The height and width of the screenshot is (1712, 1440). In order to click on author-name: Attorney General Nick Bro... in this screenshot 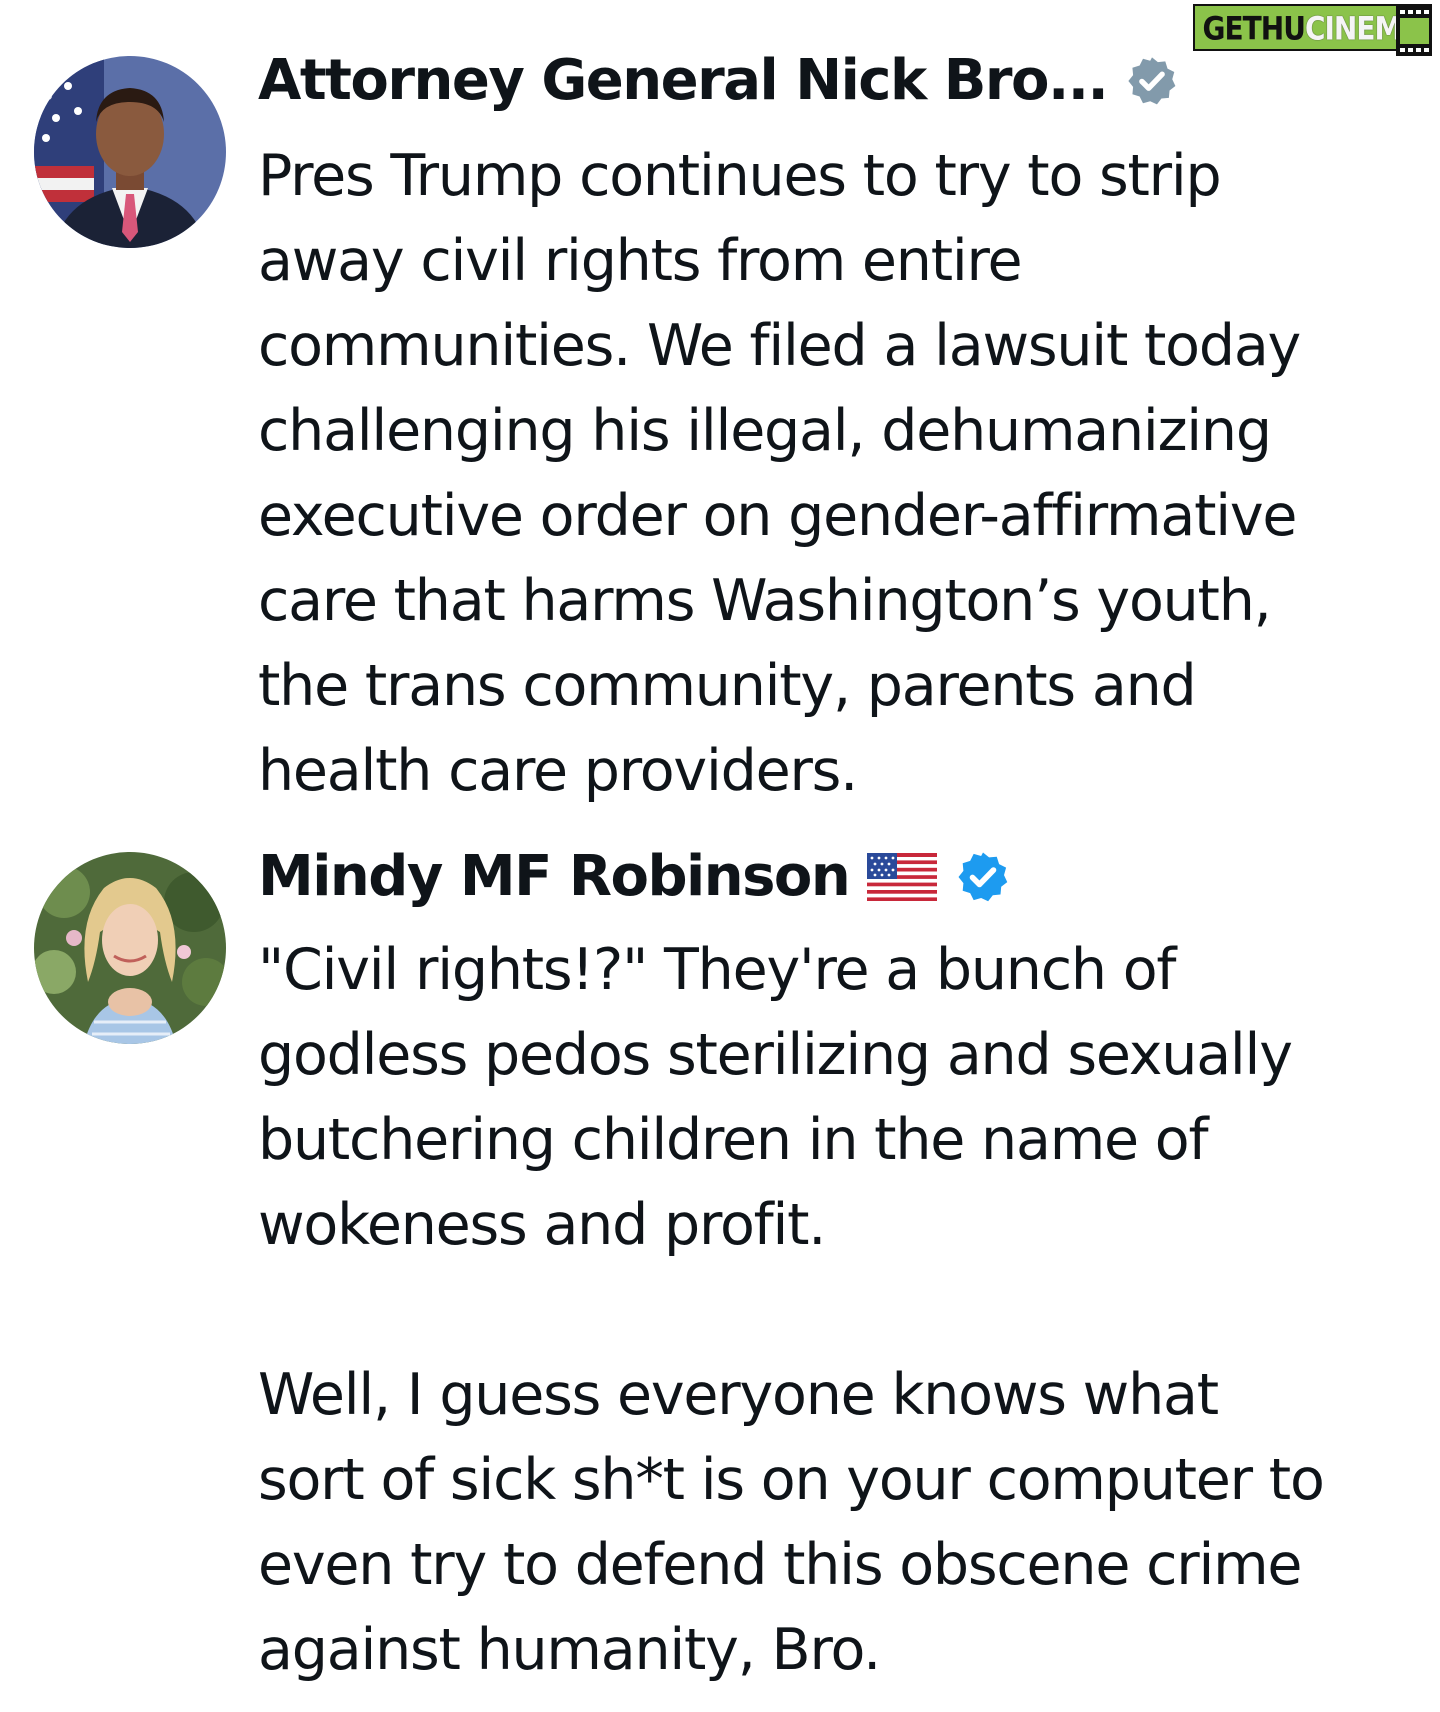, I will do `click(683, 80)`.